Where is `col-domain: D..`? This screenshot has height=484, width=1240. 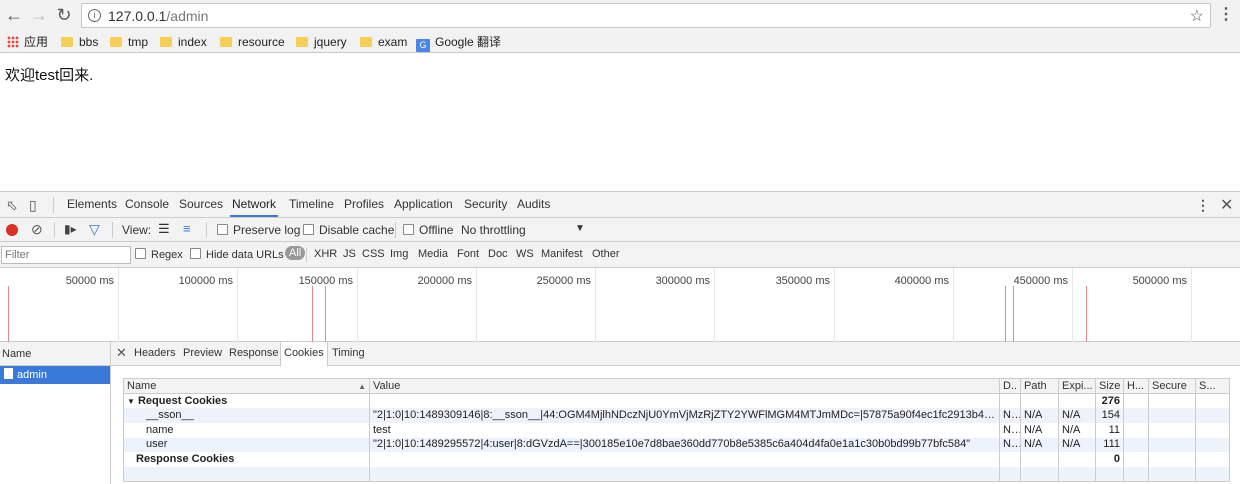
col-domain: D.. is located at coordinates (1010, 386).